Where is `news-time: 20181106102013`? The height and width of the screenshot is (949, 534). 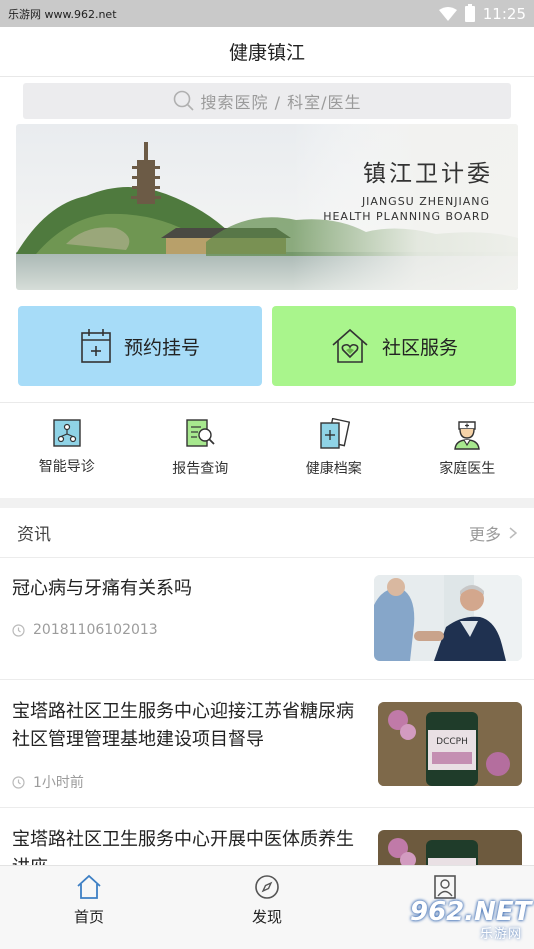
news-time: 20181106102013 is located at coordinates (95, 630).